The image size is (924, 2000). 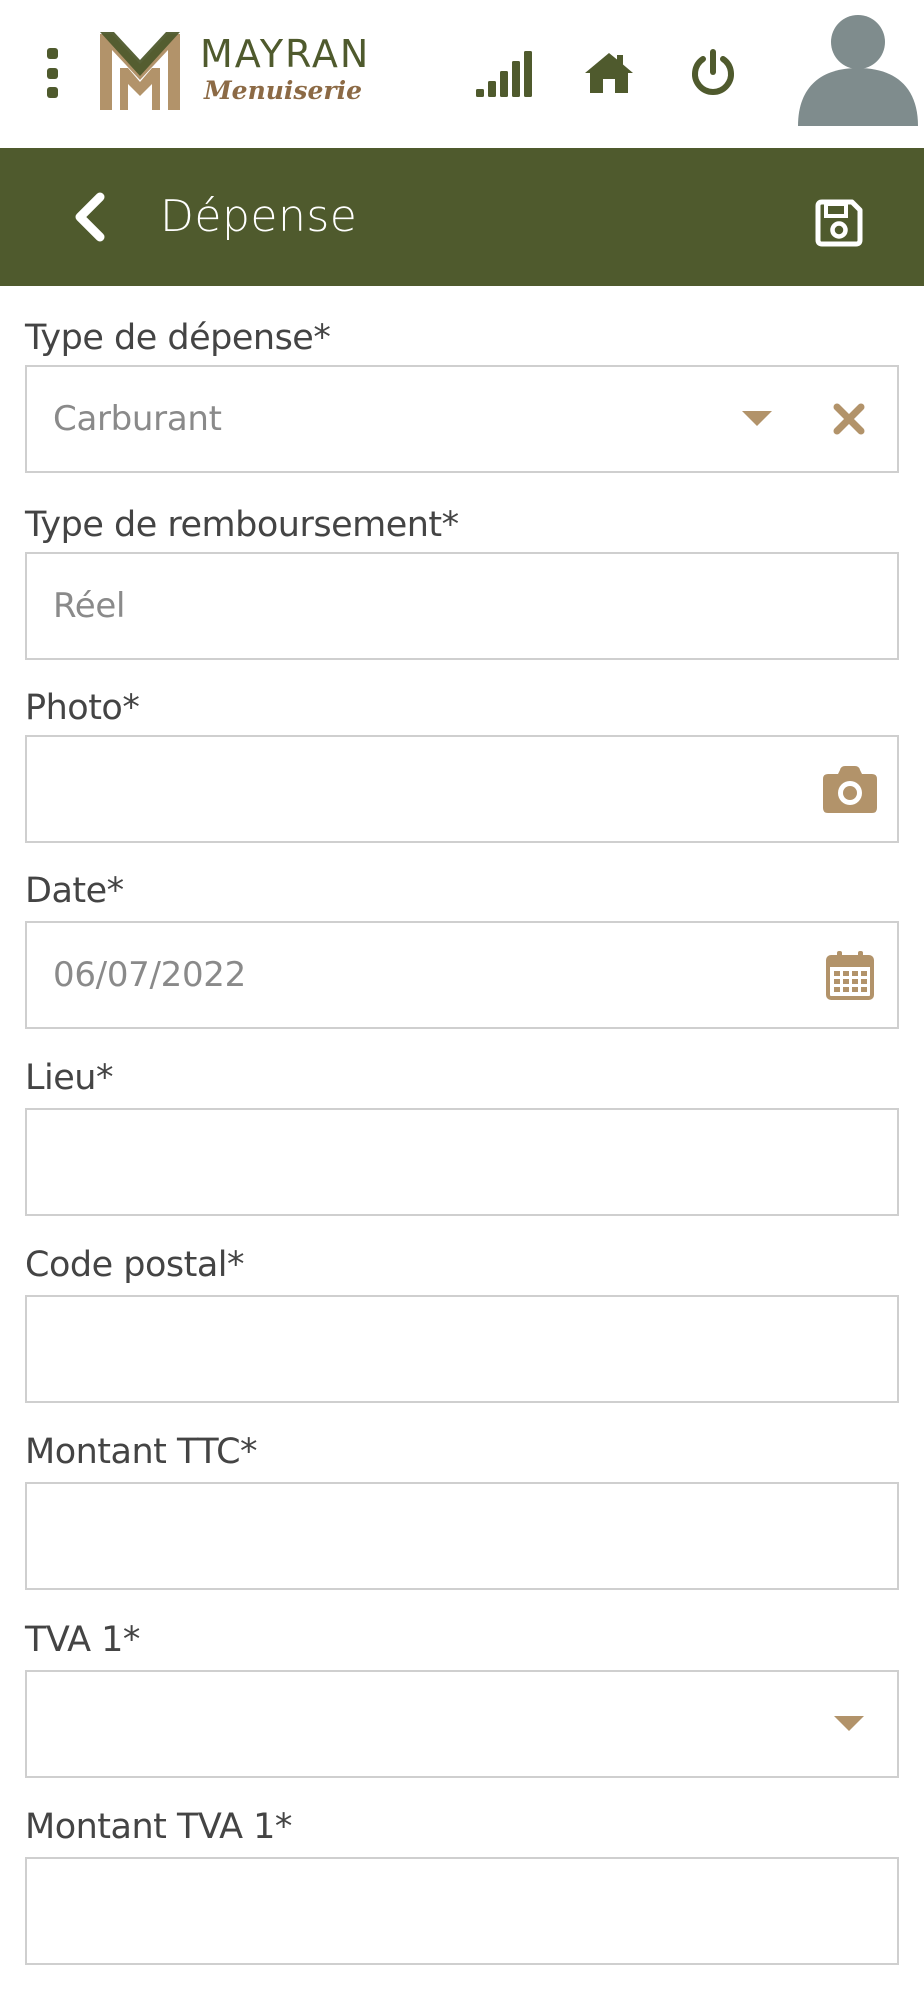 What do you see at coordinates (158, 1827) in the screenshot?
I see `vat1-amount-label: Montant TVA 1*` at bounding box center [158, 1827].